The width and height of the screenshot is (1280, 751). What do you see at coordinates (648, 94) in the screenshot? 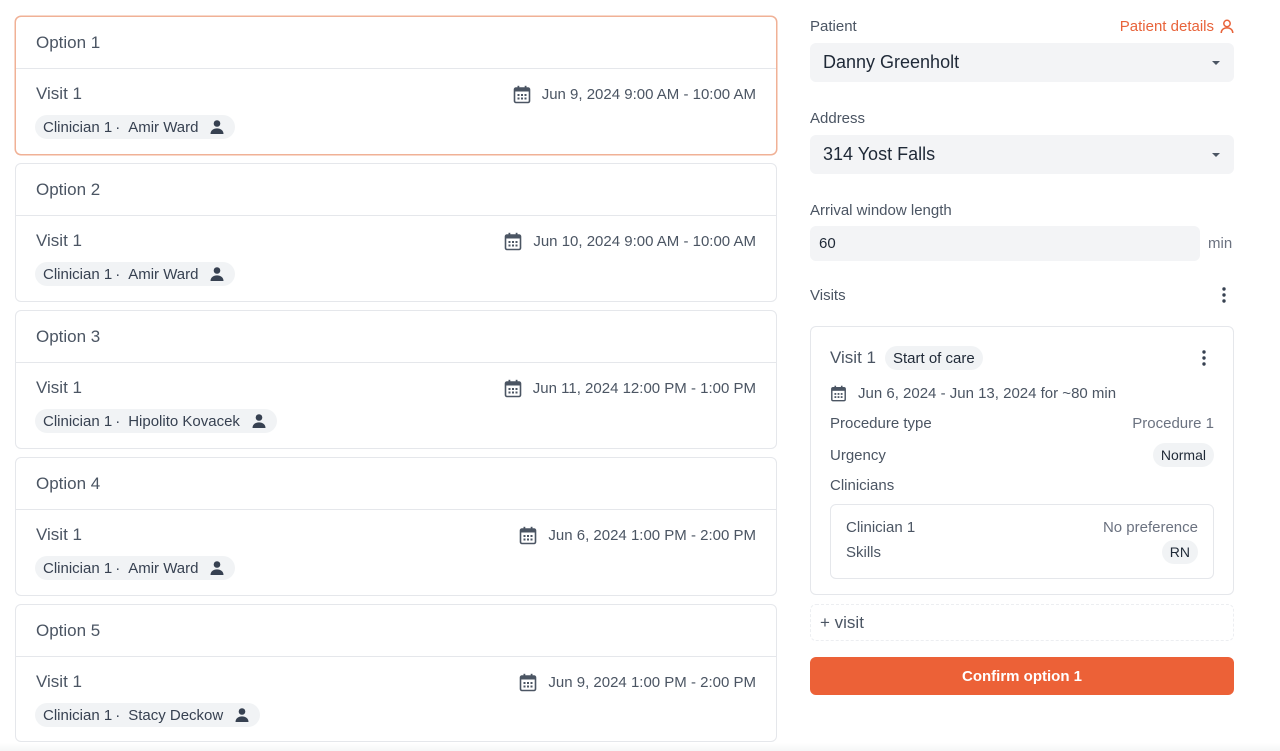
I see `visit-date-text: Jun 9, 2024 9:00 AM - 10:00 AM` at bounding box center [648, 94].